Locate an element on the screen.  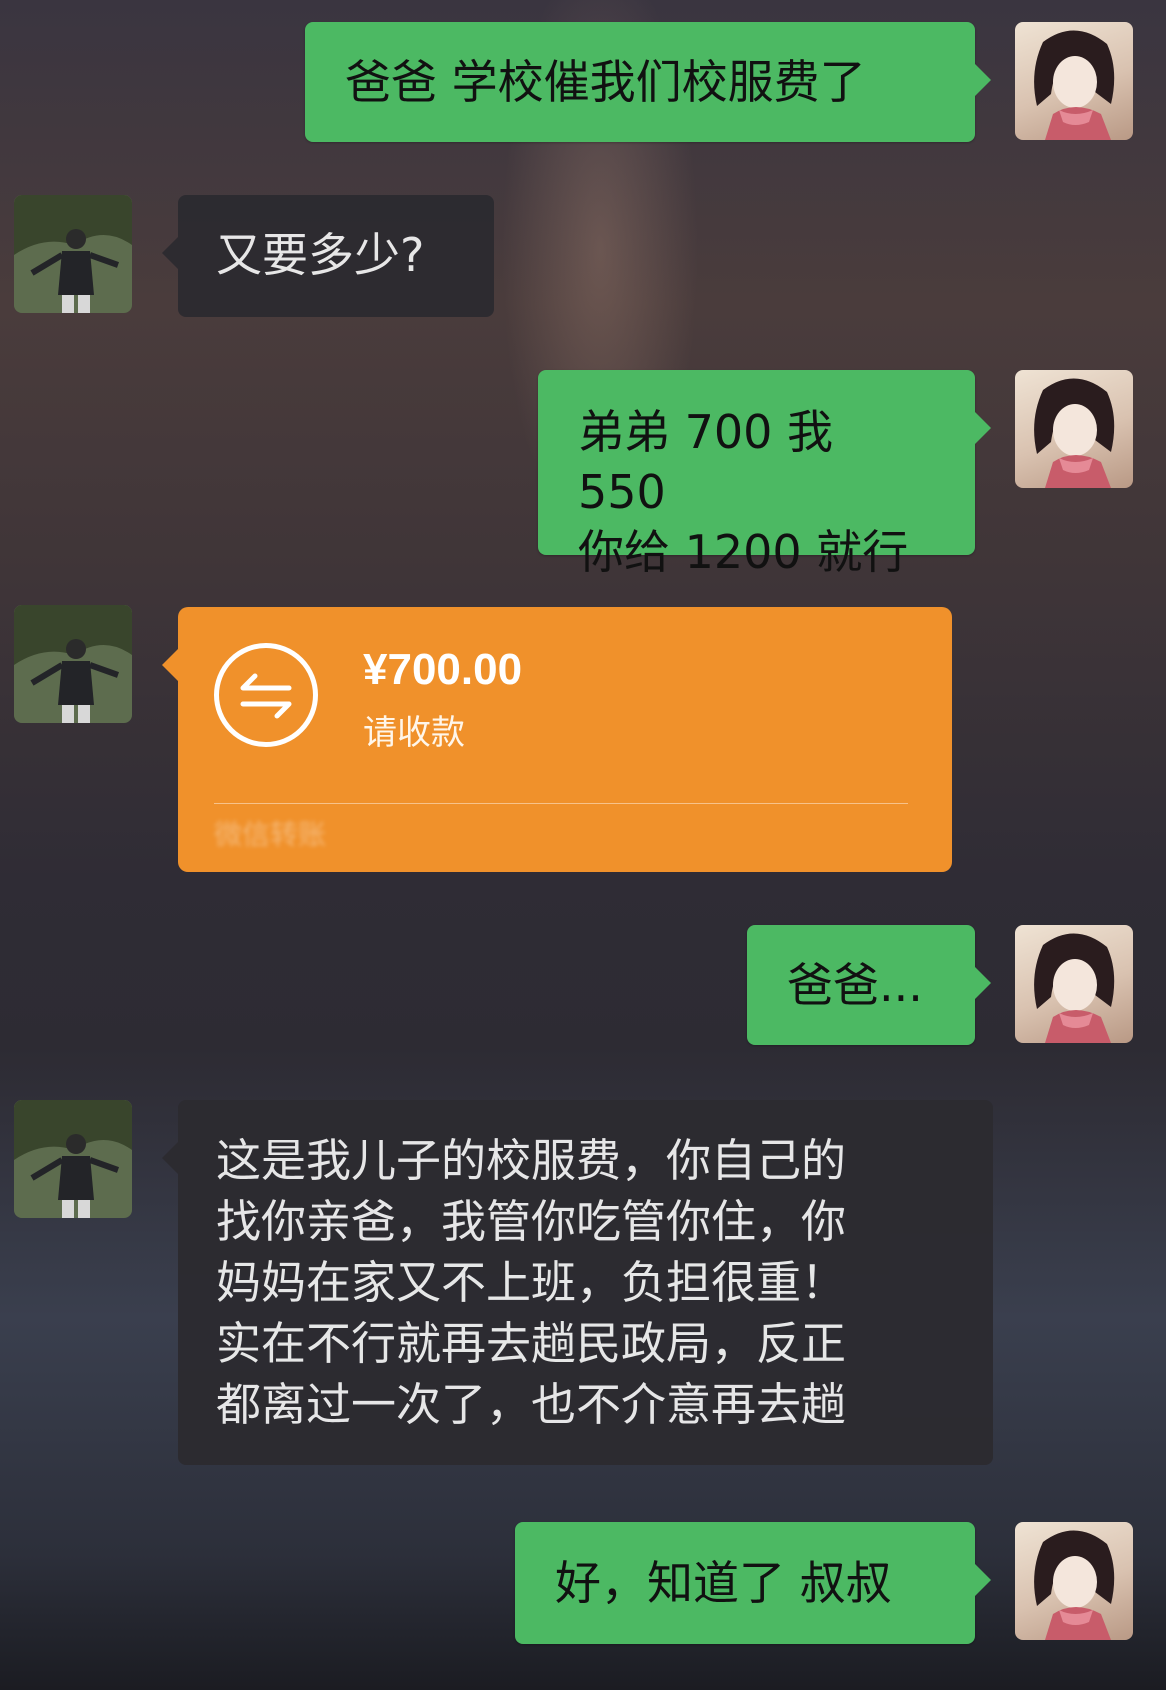
message-text: 好，知道了 叔叔 is located at coordinates (723, 1583).